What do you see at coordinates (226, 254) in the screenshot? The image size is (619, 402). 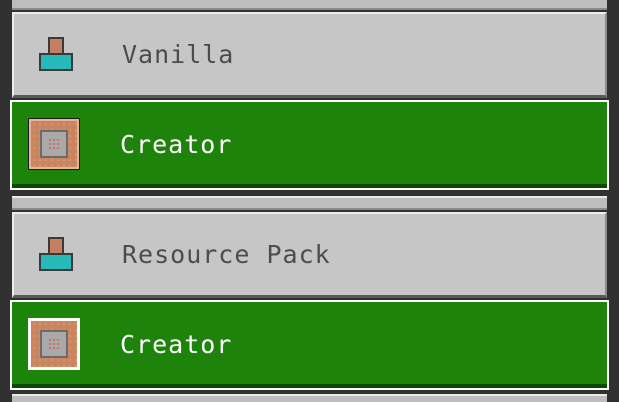 I see `pack-row-label: Resource Pack` at bounding box center [226, 254].